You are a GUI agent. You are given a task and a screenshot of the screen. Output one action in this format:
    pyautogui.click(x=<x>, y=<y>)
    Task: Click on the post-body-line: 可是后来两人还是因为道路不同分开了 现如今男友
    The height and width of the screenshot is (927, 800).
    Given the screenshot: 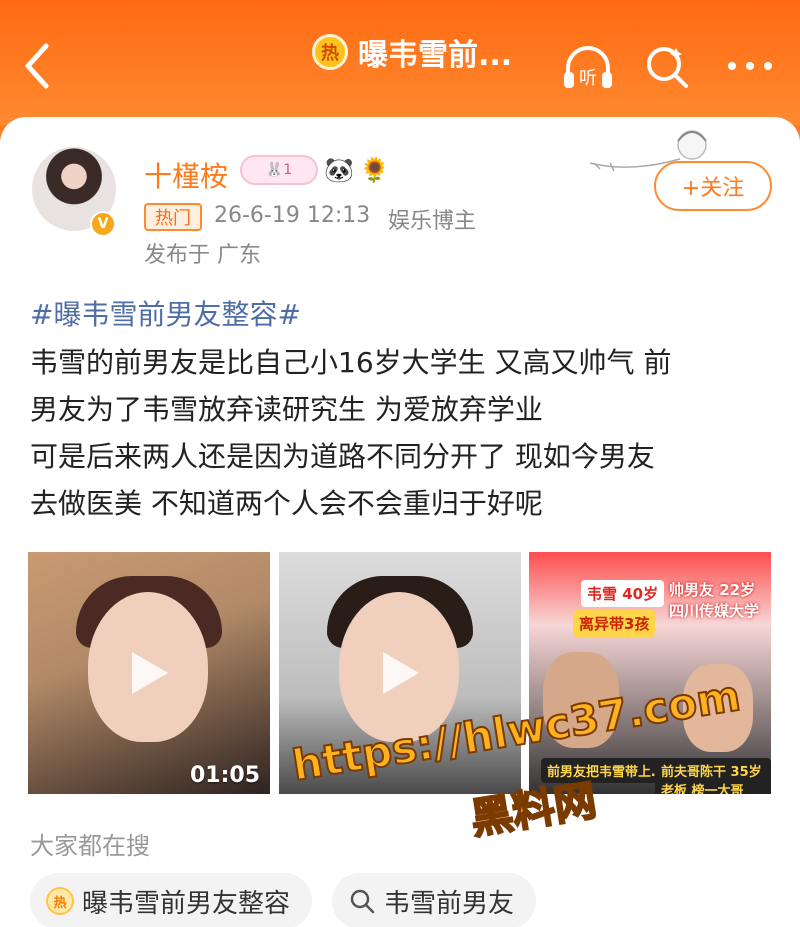 What is the action you would take?
    pyautogui.click(x=342, y=456)
    